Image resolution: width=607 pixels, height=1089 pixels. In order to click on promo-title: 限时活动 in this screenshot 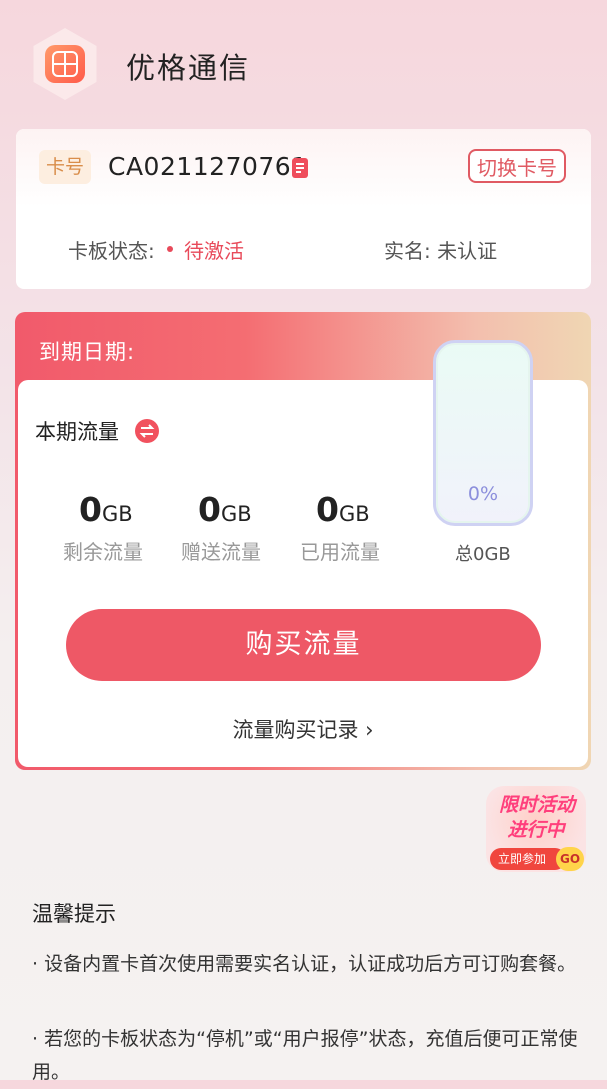, I will do `click(536, 805)`.